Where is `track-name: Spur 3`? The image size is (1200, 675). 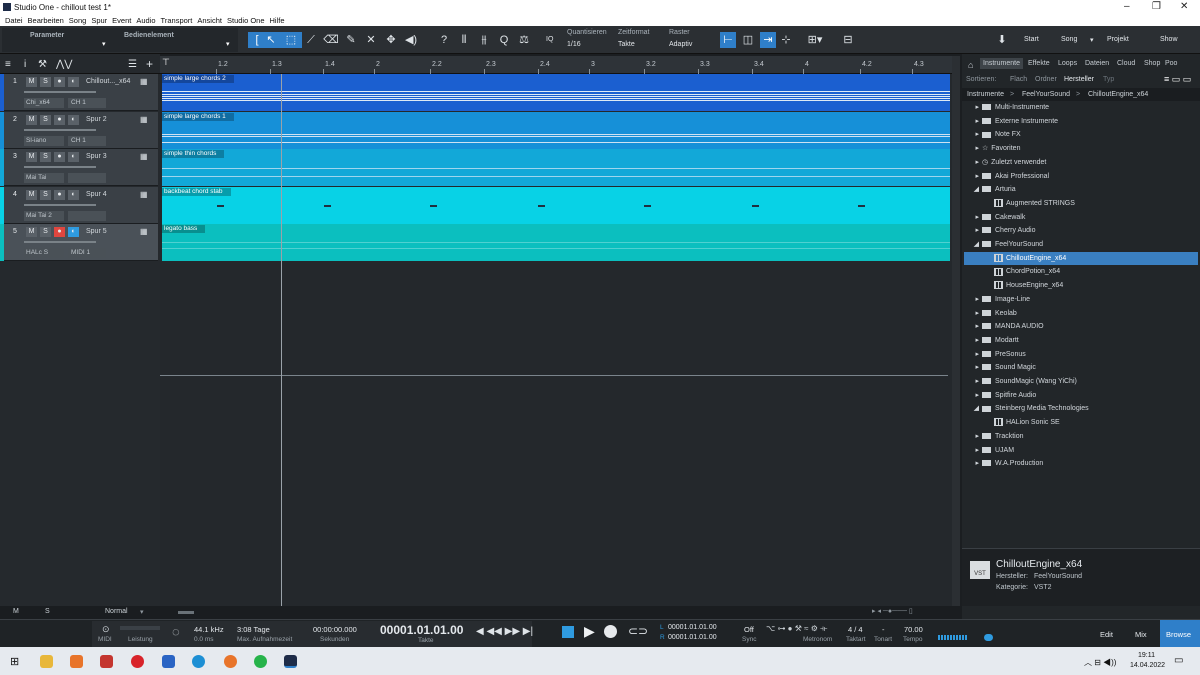
track-name: Spur 3 is located at coordinates (96, 156).